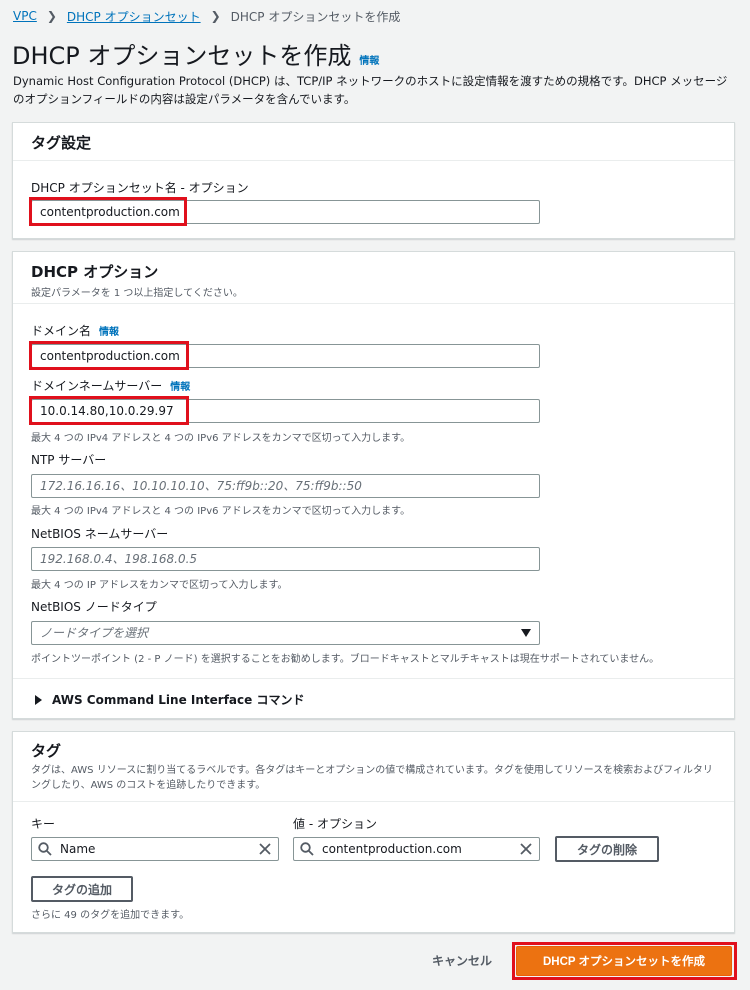  Describe the element at coordinates (178, 700) in the screenshot. I see `cli-expander-label: AWS Command Line Interface コマンド` at that location.